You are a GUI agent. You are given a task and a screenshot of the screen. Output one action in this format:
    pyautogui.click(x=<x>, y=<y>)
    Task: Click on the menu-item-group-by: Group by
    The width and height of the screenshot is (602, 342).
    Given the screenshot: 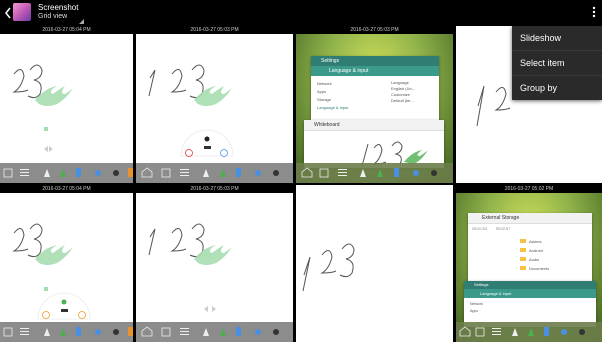 What is the action you would take?
    pyautogui.click(x=557, y=88)
    